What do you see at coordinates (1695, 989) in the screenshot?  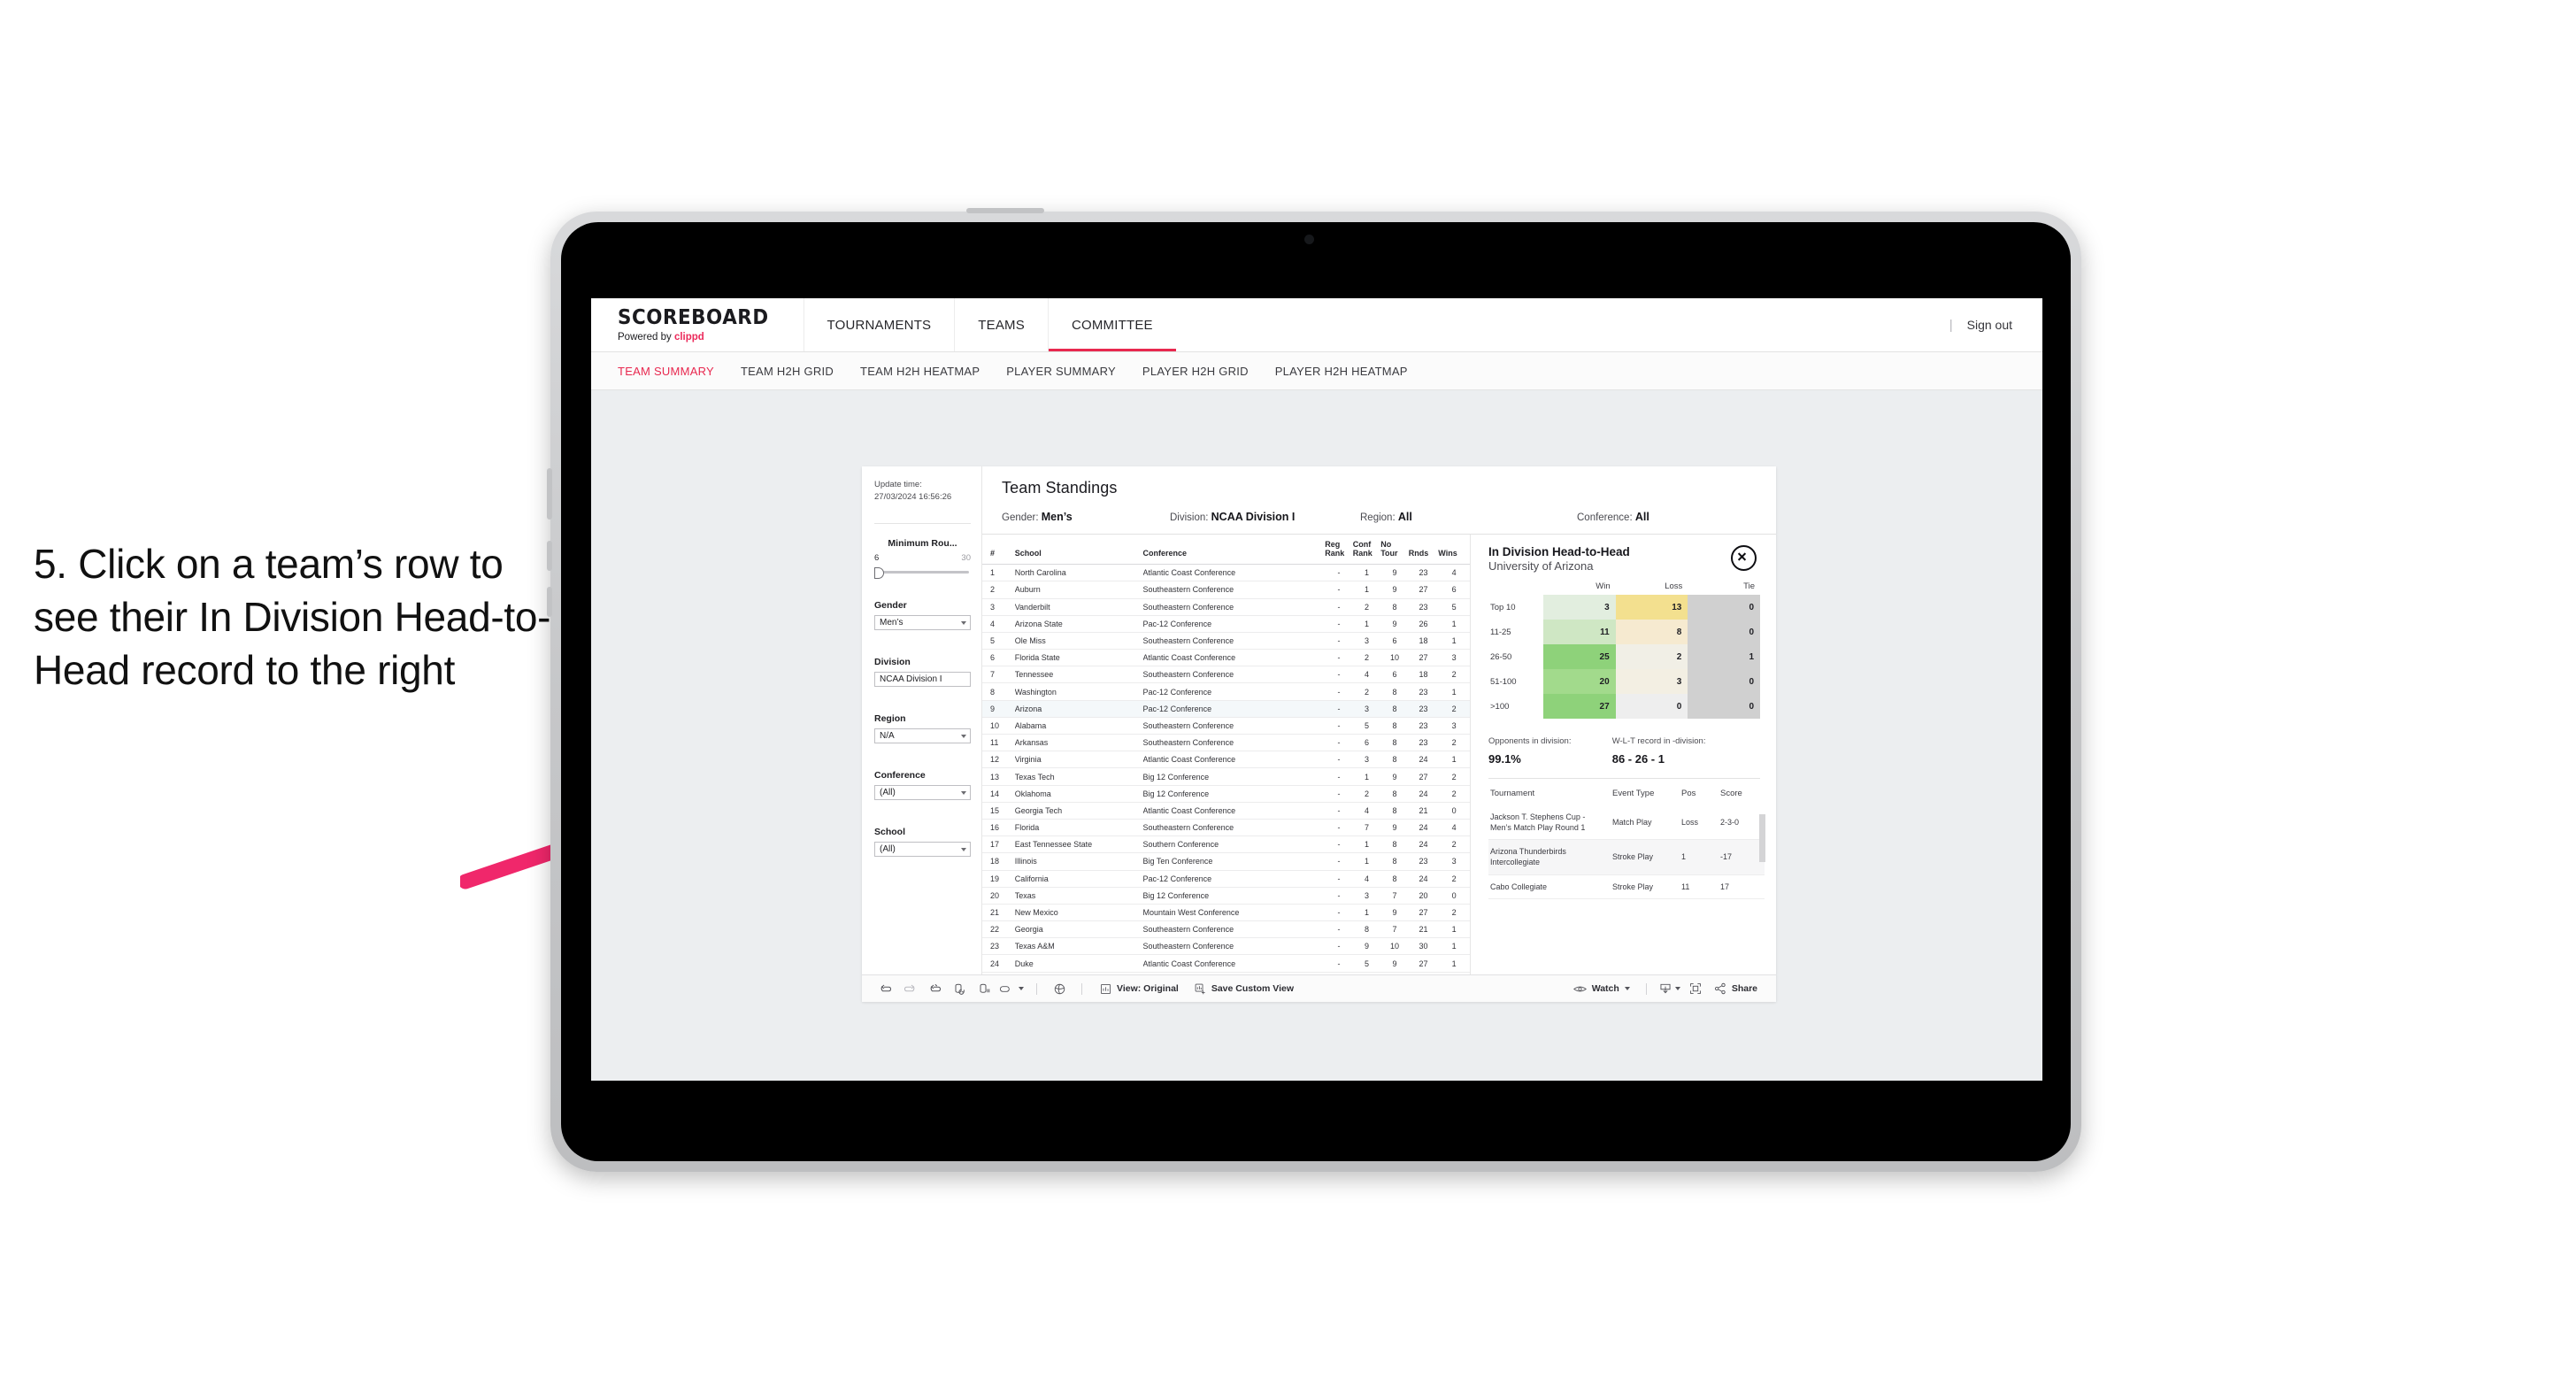 I see `fullscreen-icon` at bounding box center [1695, 989].